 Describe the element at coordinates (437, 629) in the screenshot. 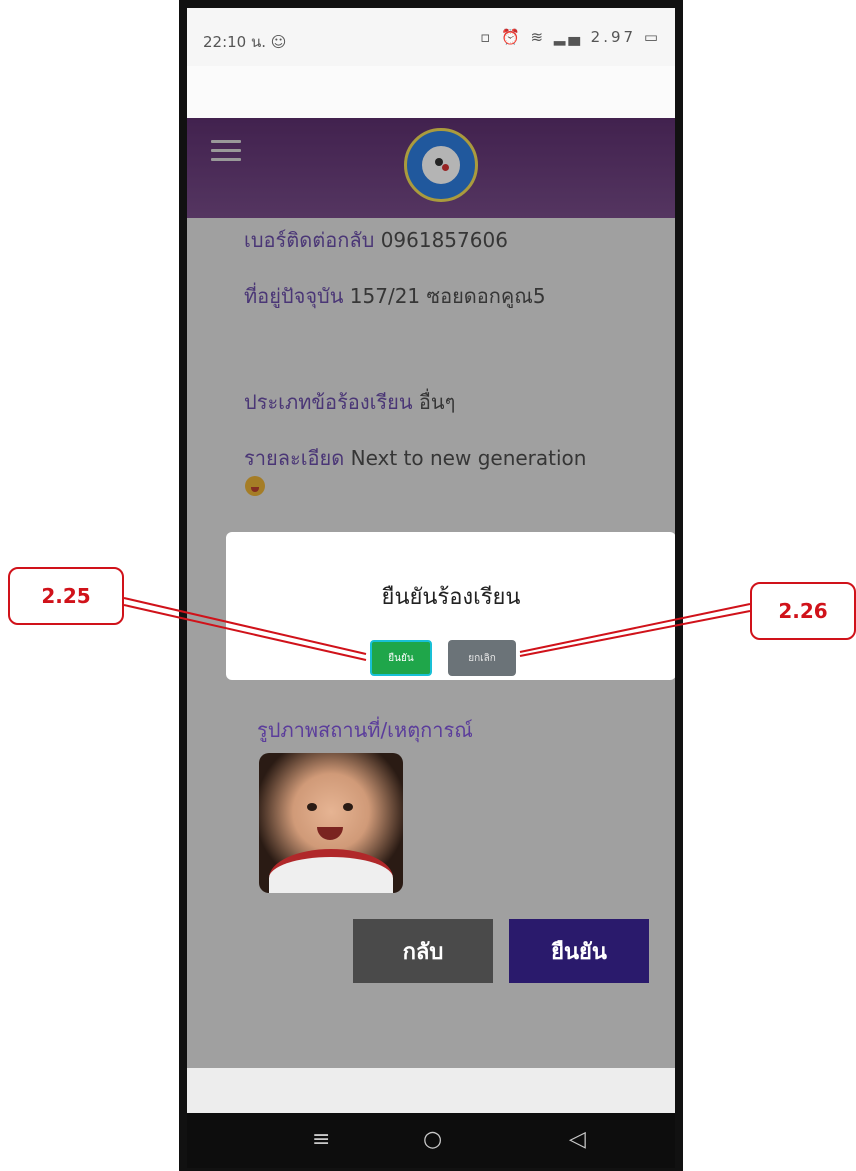

I see `callout-arrows` at that location.